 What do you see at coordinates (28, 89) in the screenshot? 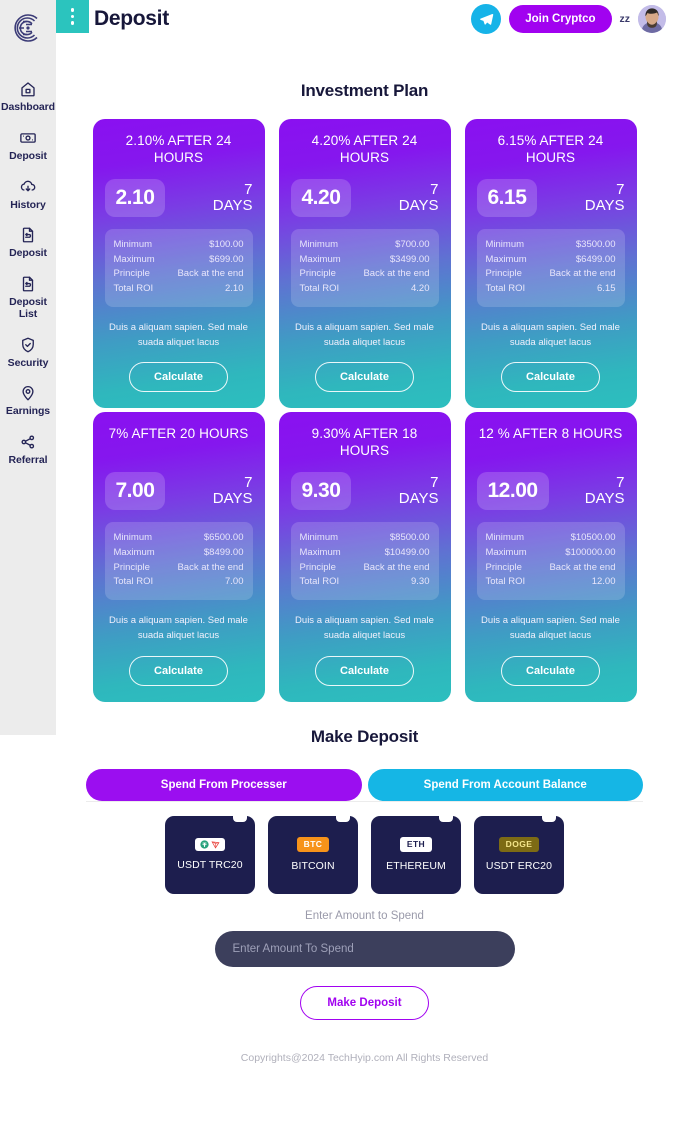
I see `home-icon` at bounding box center [28, 89].